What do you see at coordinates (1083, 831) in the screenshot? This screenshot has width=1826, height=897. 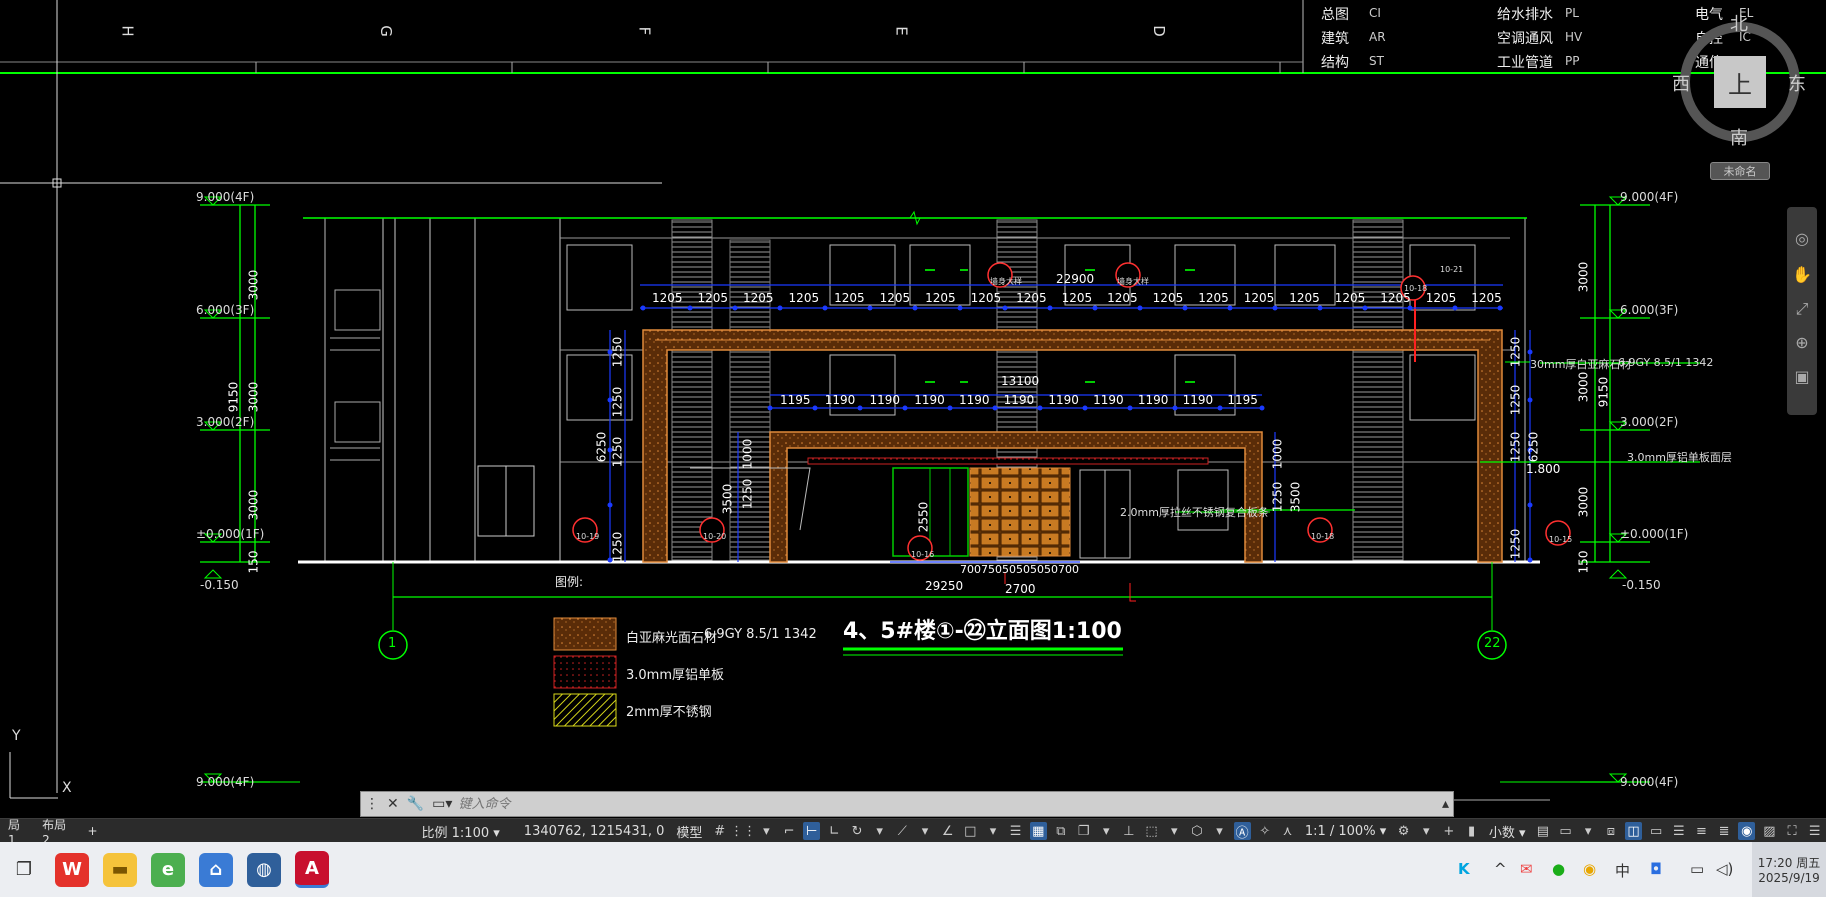 I see `3d-osnap-icon: ❐` at bounding box center [1083, 831].